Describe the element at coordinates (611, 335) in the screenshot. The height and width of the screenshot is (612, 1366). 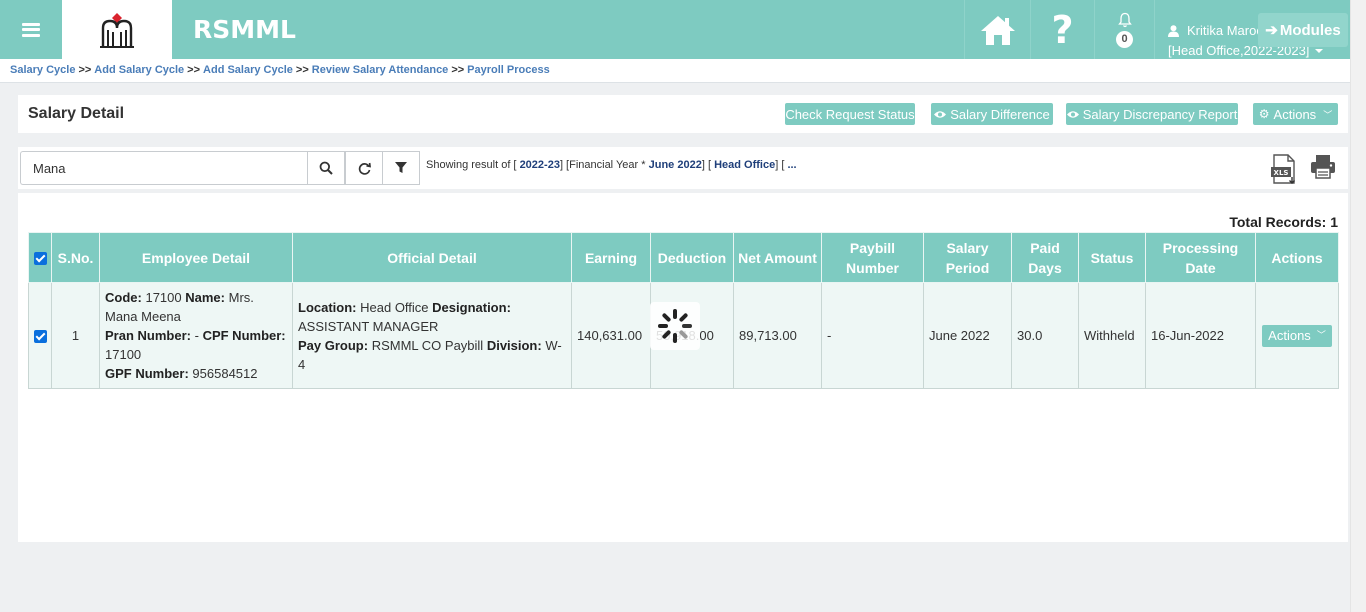
I see `cell-earning: 140,631.00` at that location.